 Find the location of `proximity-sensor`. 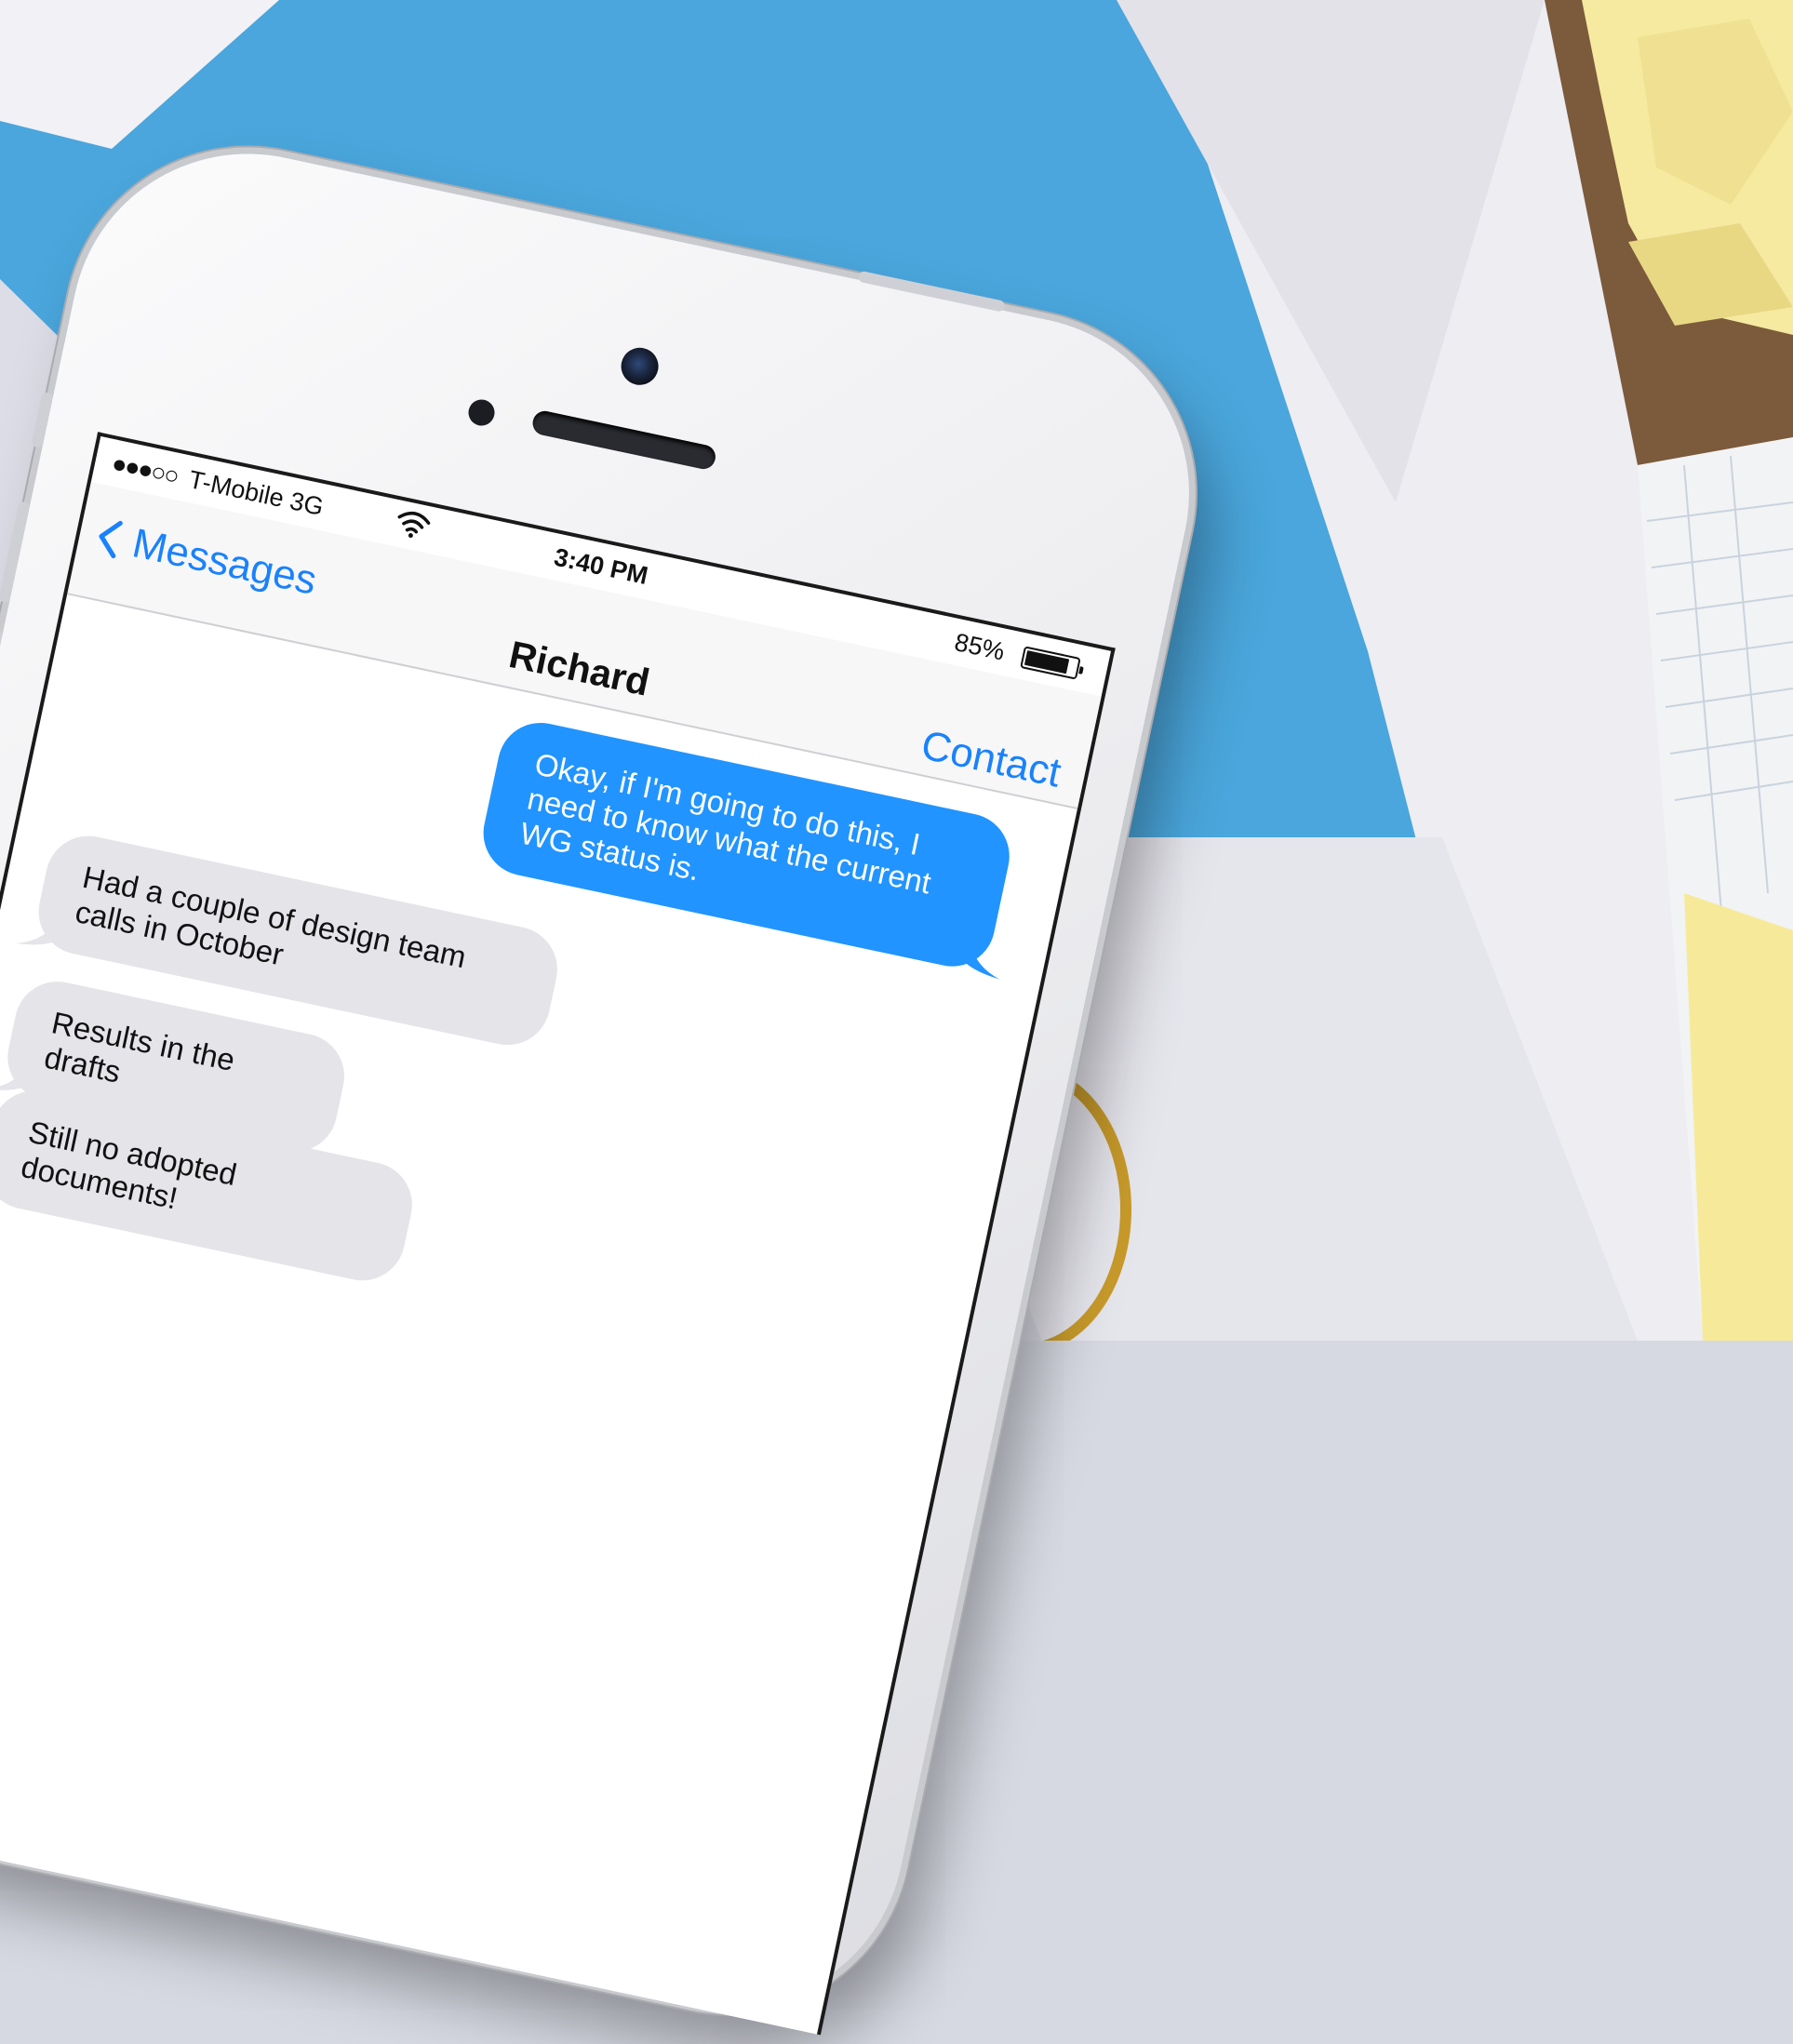

proximity-sensor is located at coordinates (481, 413).